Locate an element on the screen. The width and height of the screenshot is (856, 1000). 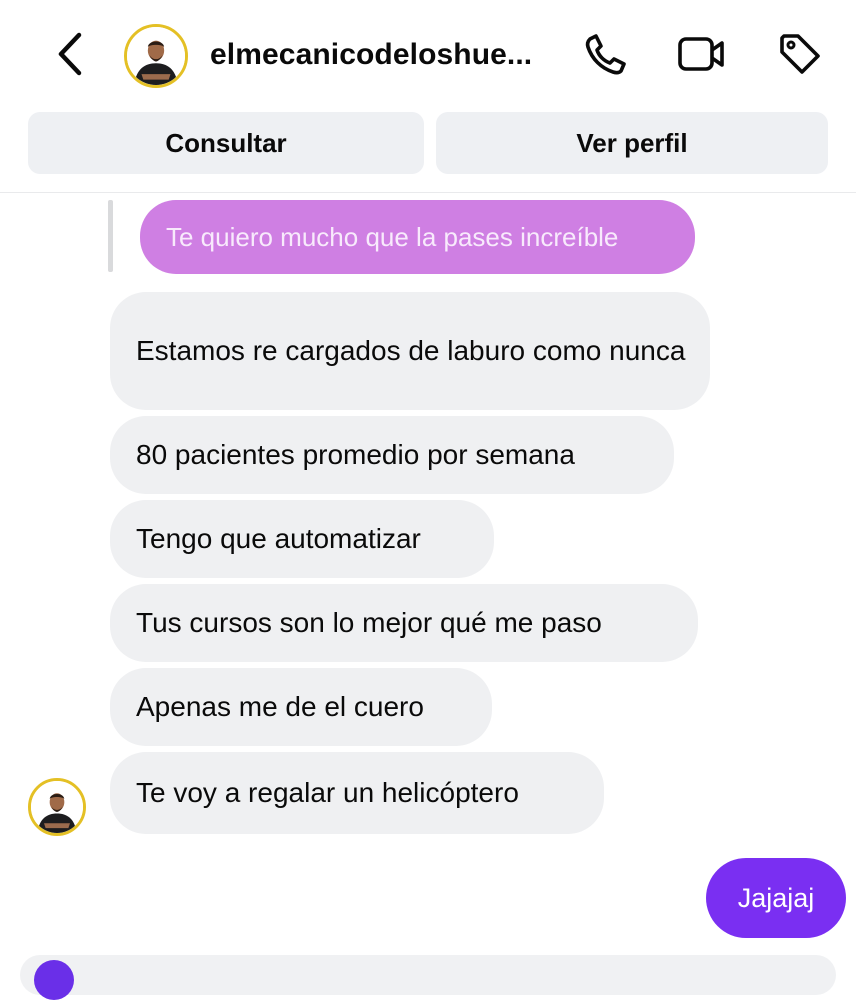
avatar is located at coordinates (156, 56).